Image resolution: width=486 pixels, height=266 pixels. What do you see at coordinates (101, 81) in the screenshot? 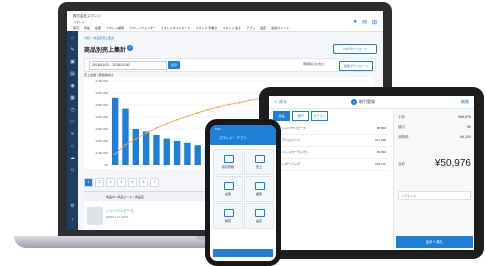
I see `y-tick-label: ¥700,000` at bounding box center [101, 81].